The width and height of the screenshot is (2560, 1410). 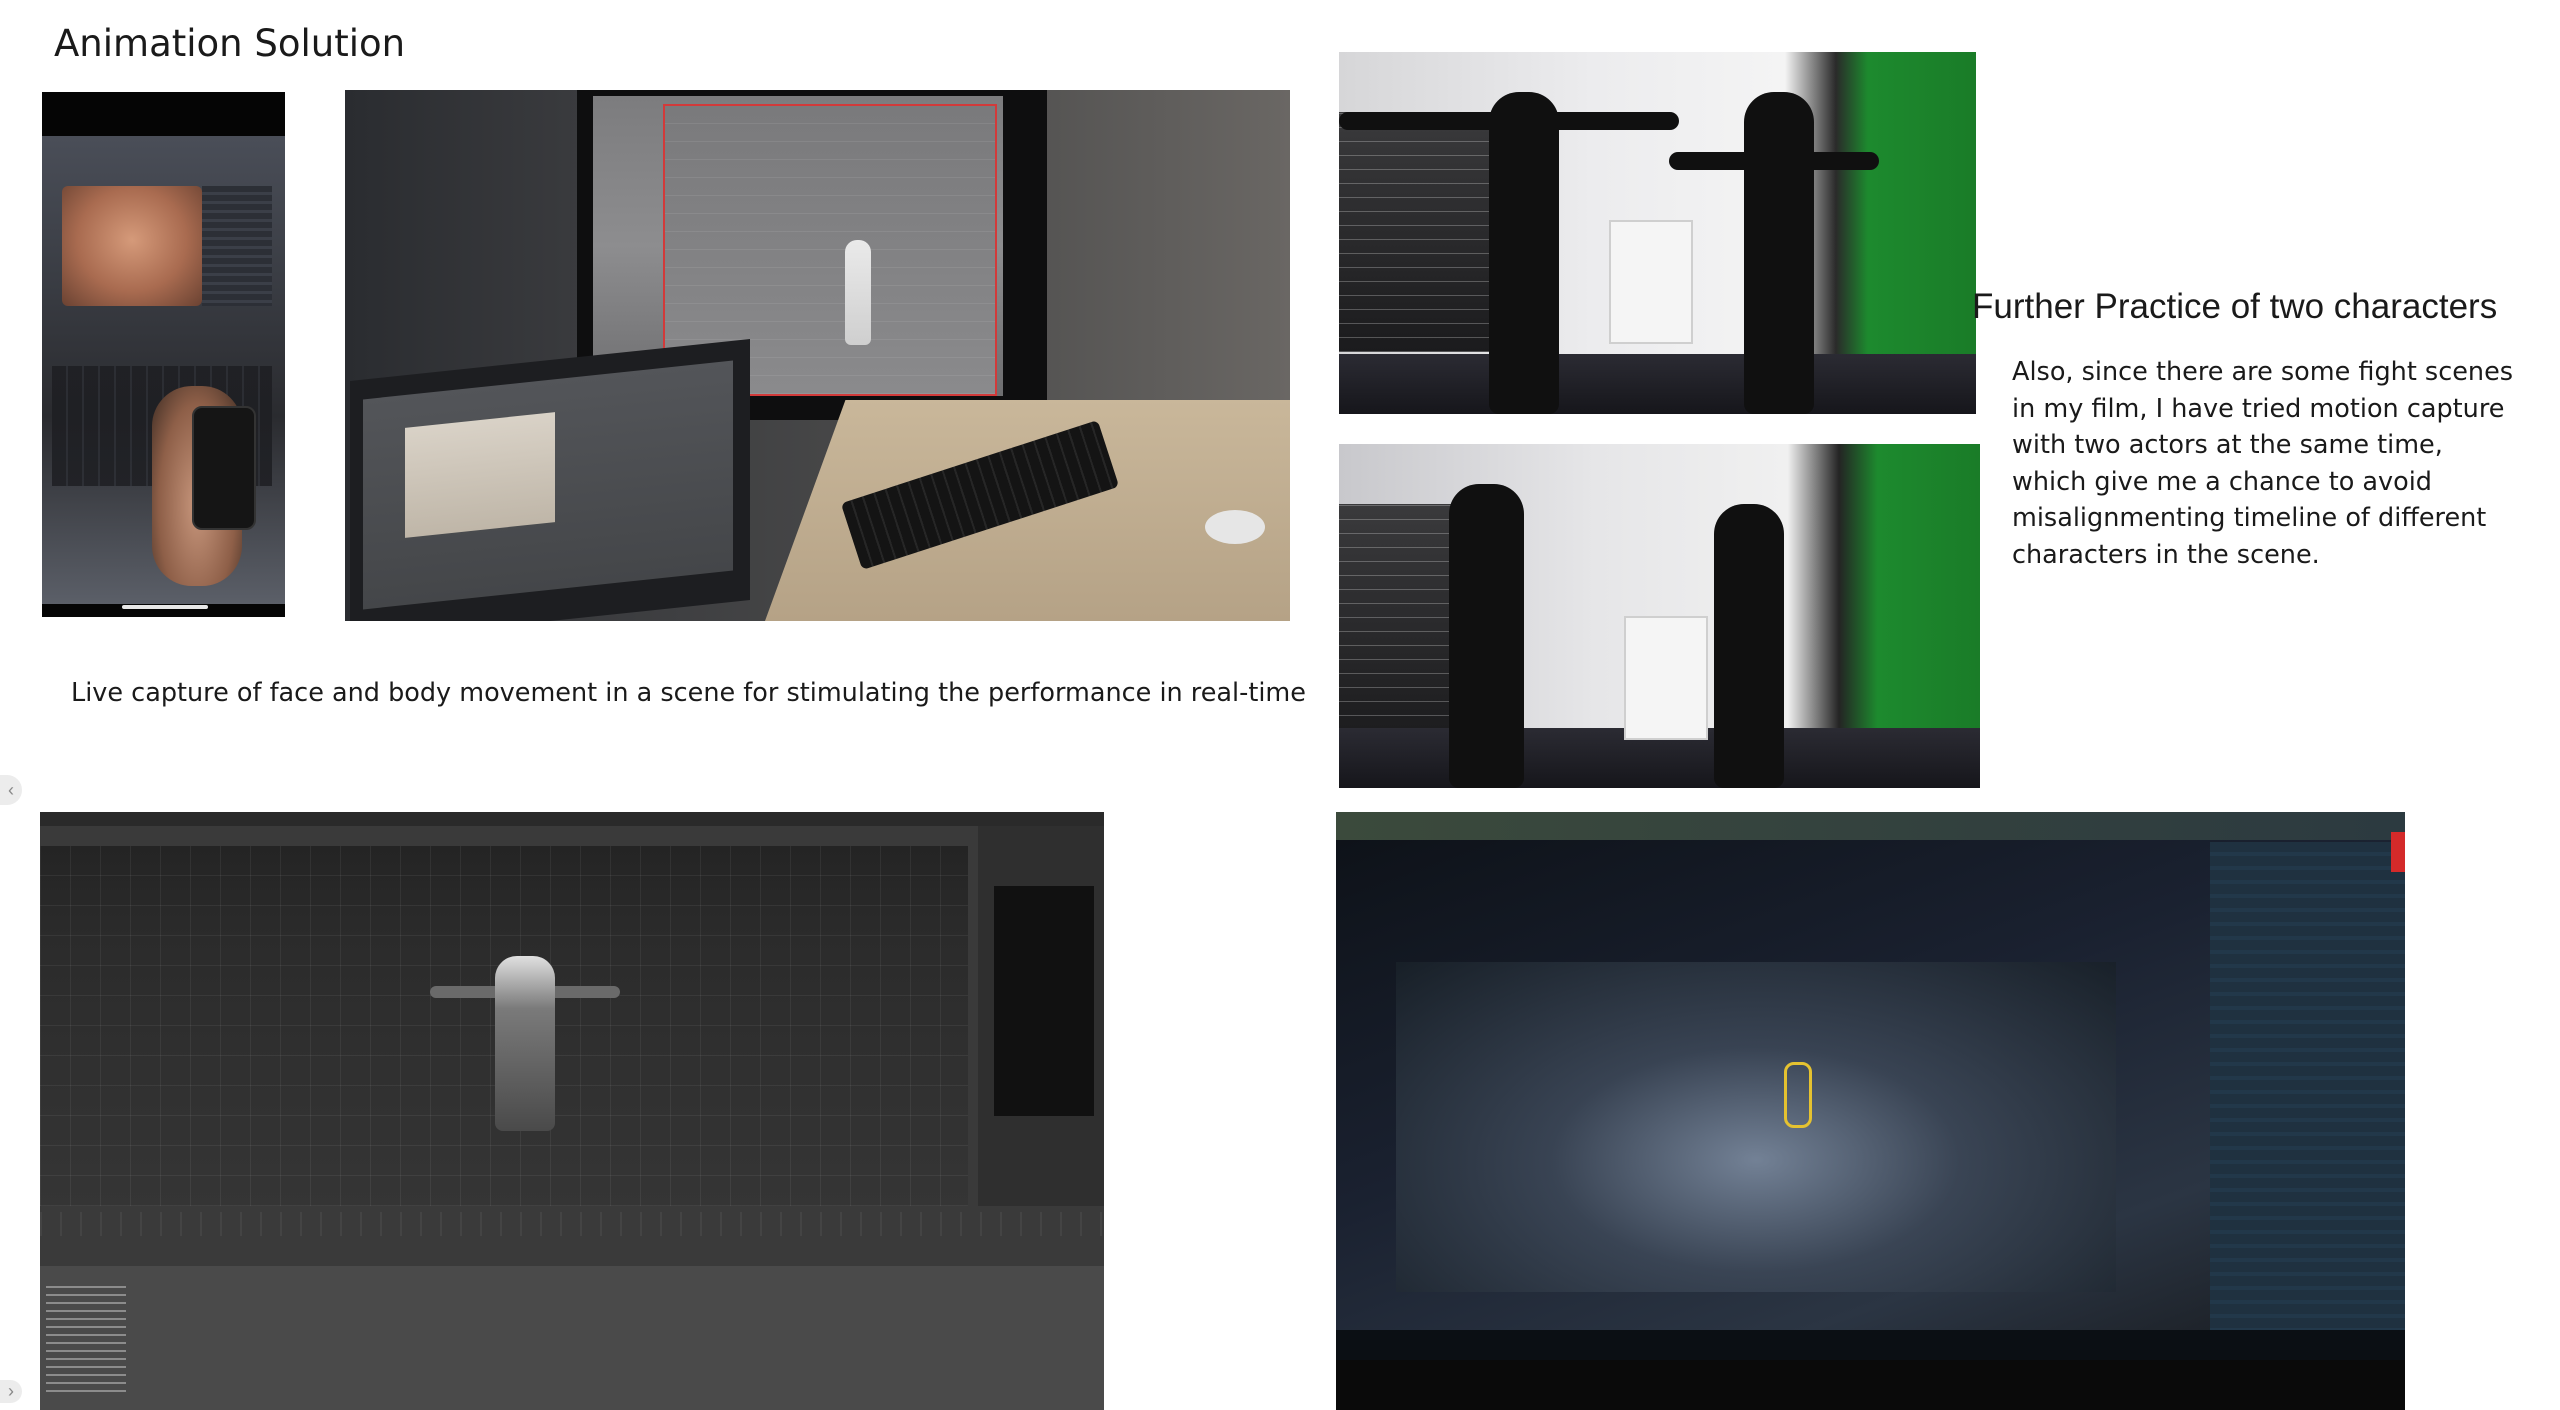 I want to click on phone-device, so click(x=224, y=468).